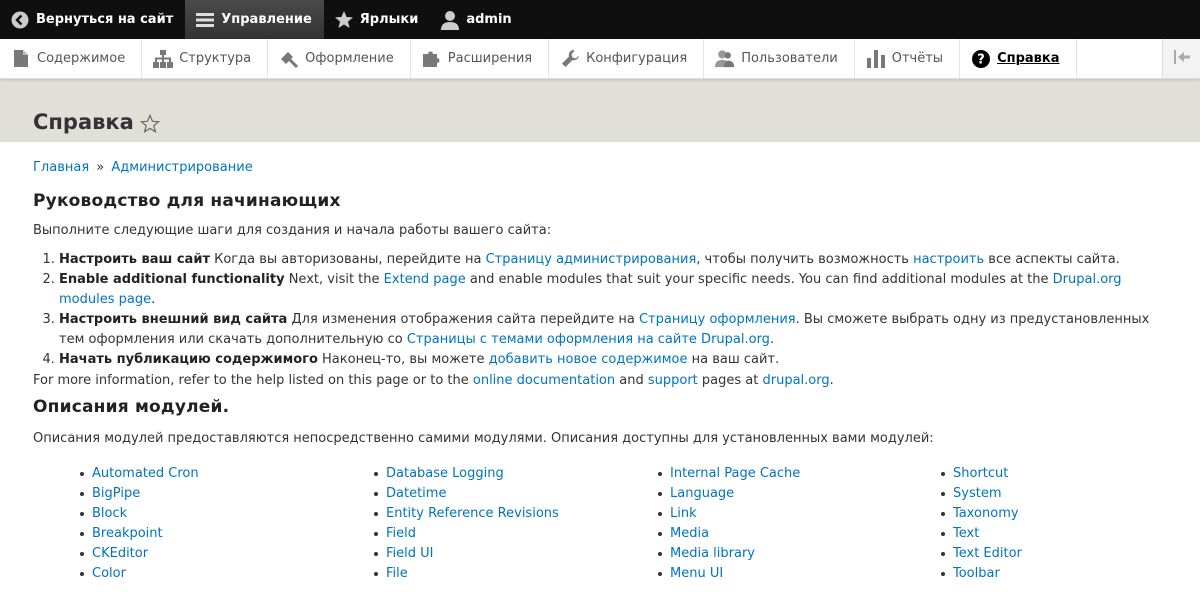  Describe the element at coordinates (416, 493) in the screenshot. I see `module-link: Datetime` at that location.